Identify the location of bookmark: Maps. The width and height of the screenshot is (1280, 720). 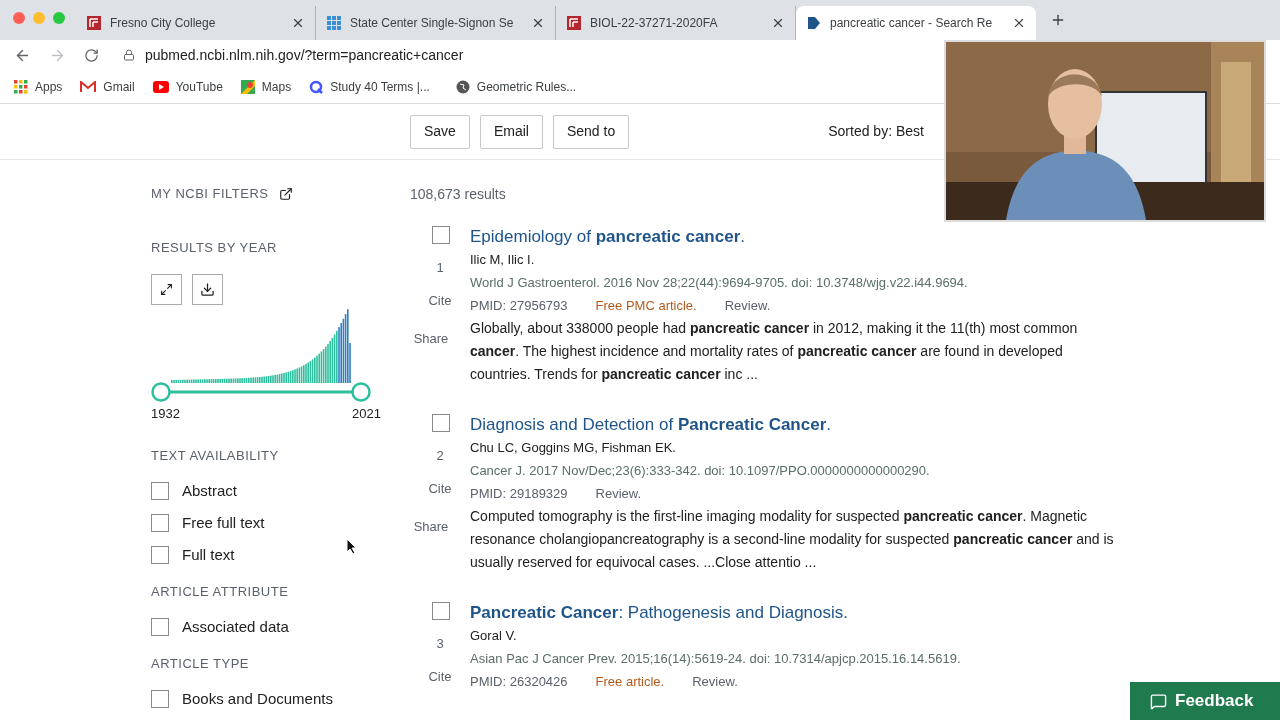
(266, 86).